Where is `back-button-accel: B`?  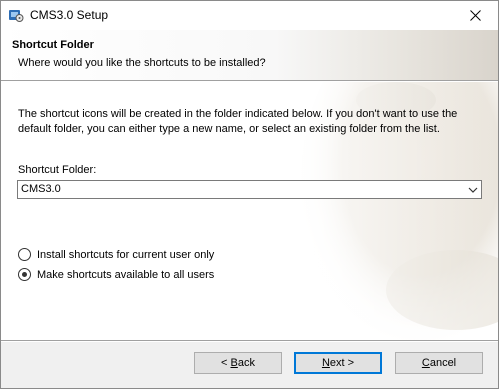 back-button-accel: B is located at coordinates (234, 363).